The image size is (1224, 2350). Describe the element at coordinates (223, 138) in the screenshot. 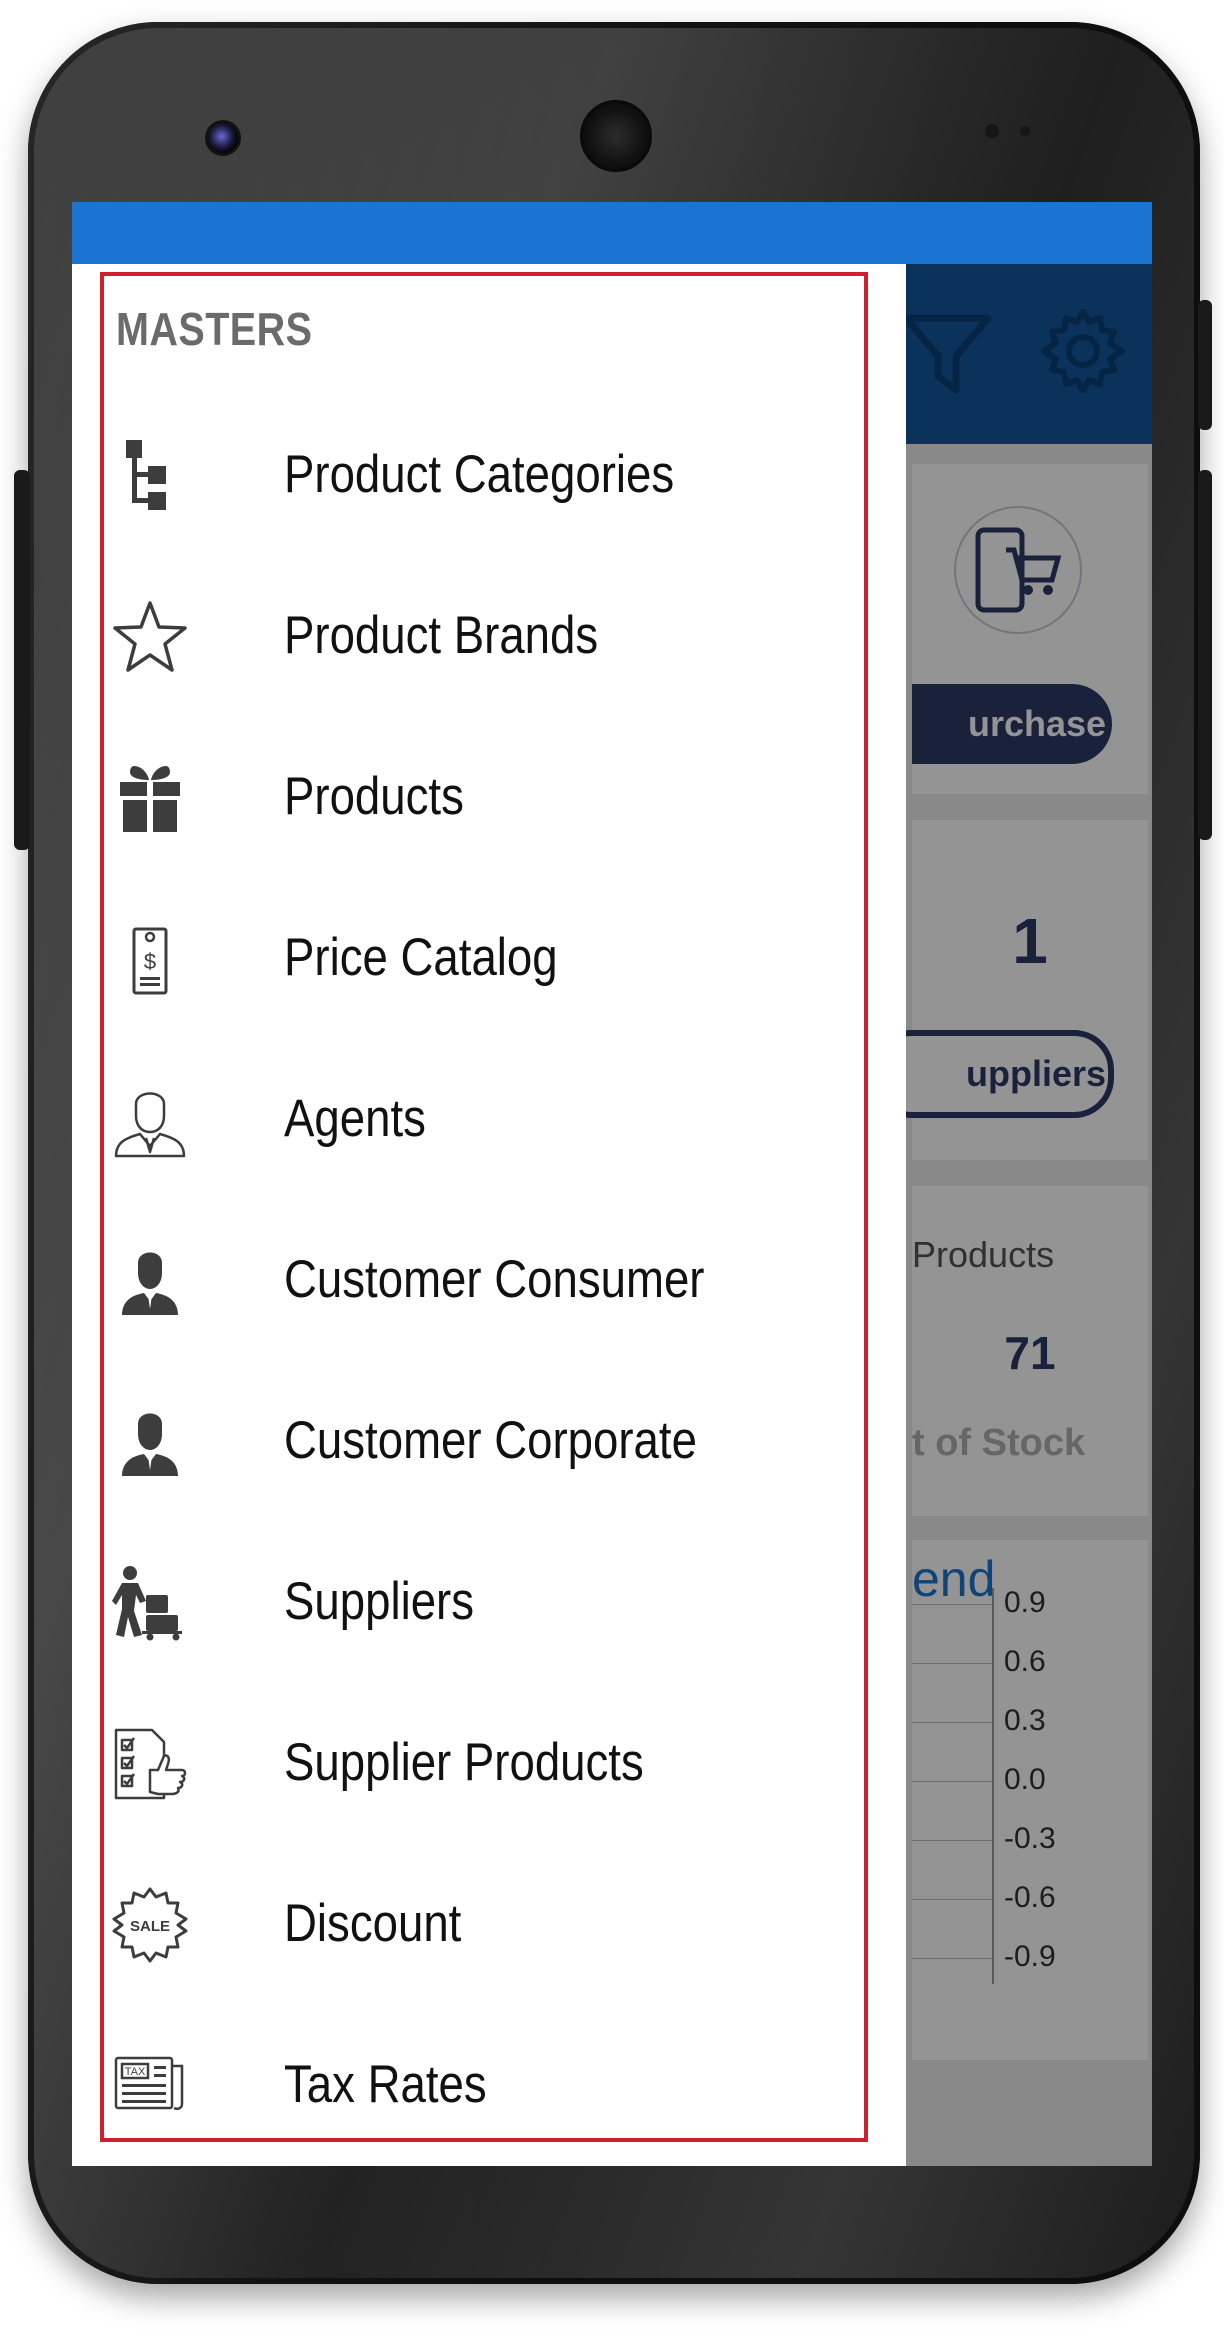

I see `front-camera` at that location.